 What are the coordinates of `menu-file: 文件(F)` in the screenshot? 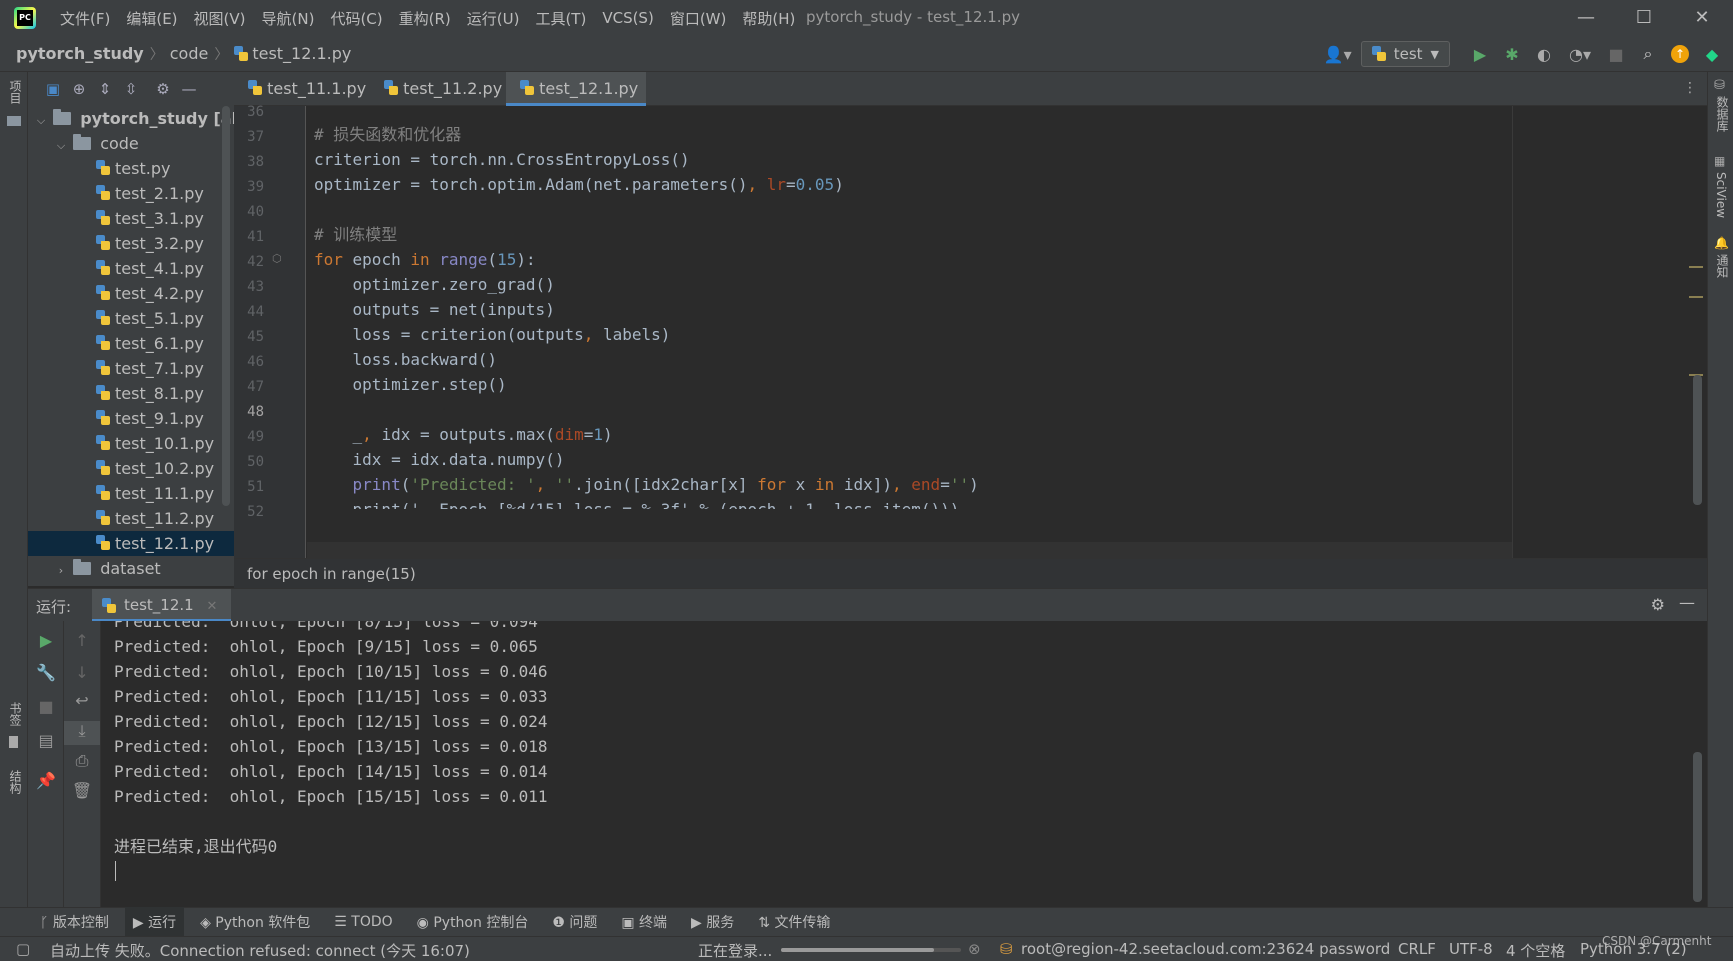 It's located at (85, 18).